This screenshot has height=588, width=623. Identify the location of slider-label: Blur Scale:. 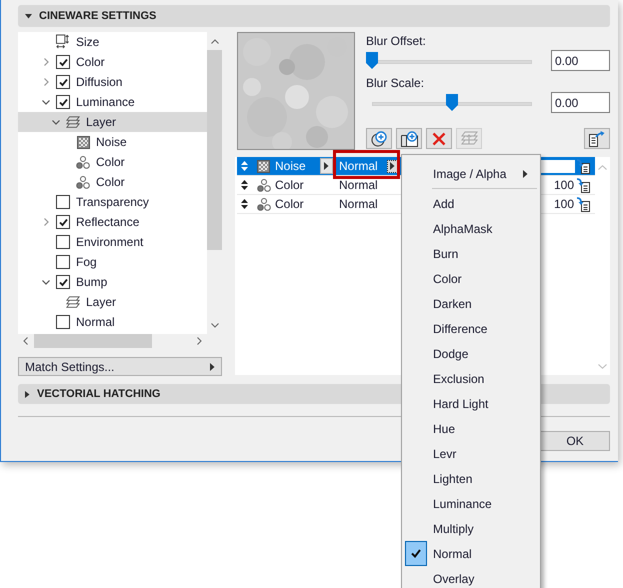
(396, 83).